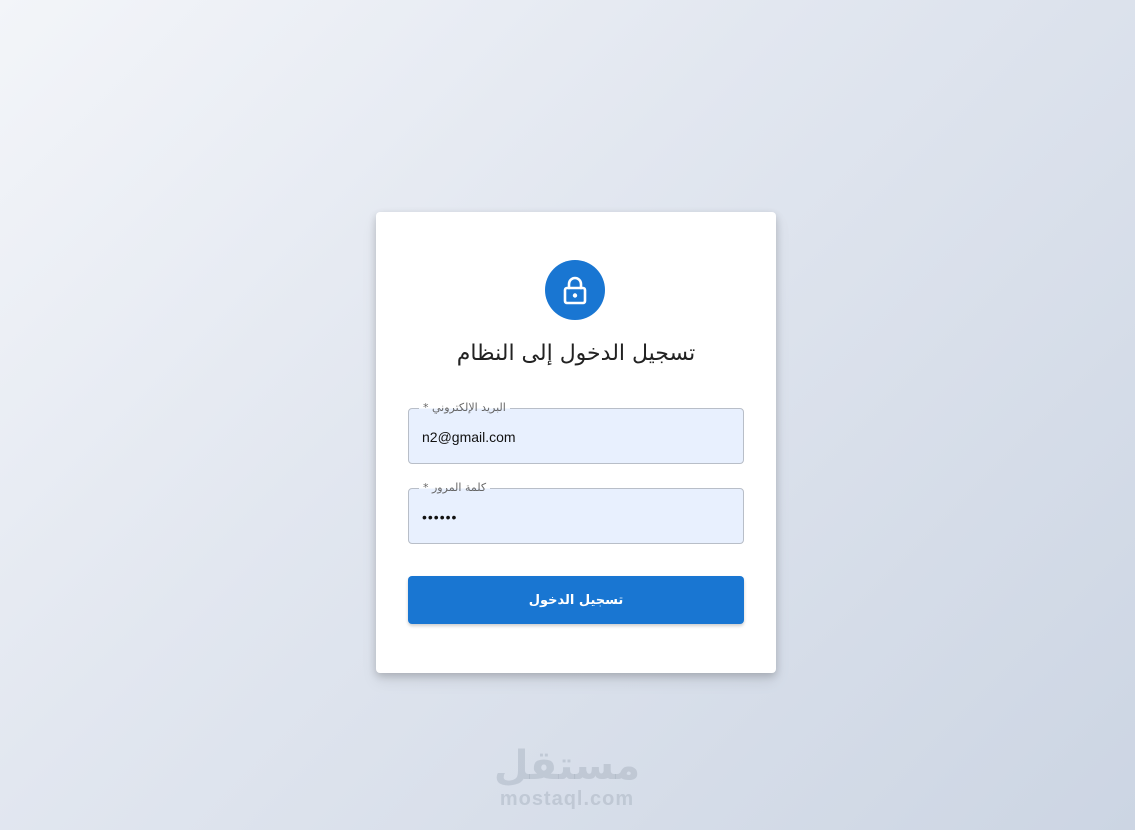 This screenshot has height=830, width=1135. I want to click on lock-icon, so click(575, 290).